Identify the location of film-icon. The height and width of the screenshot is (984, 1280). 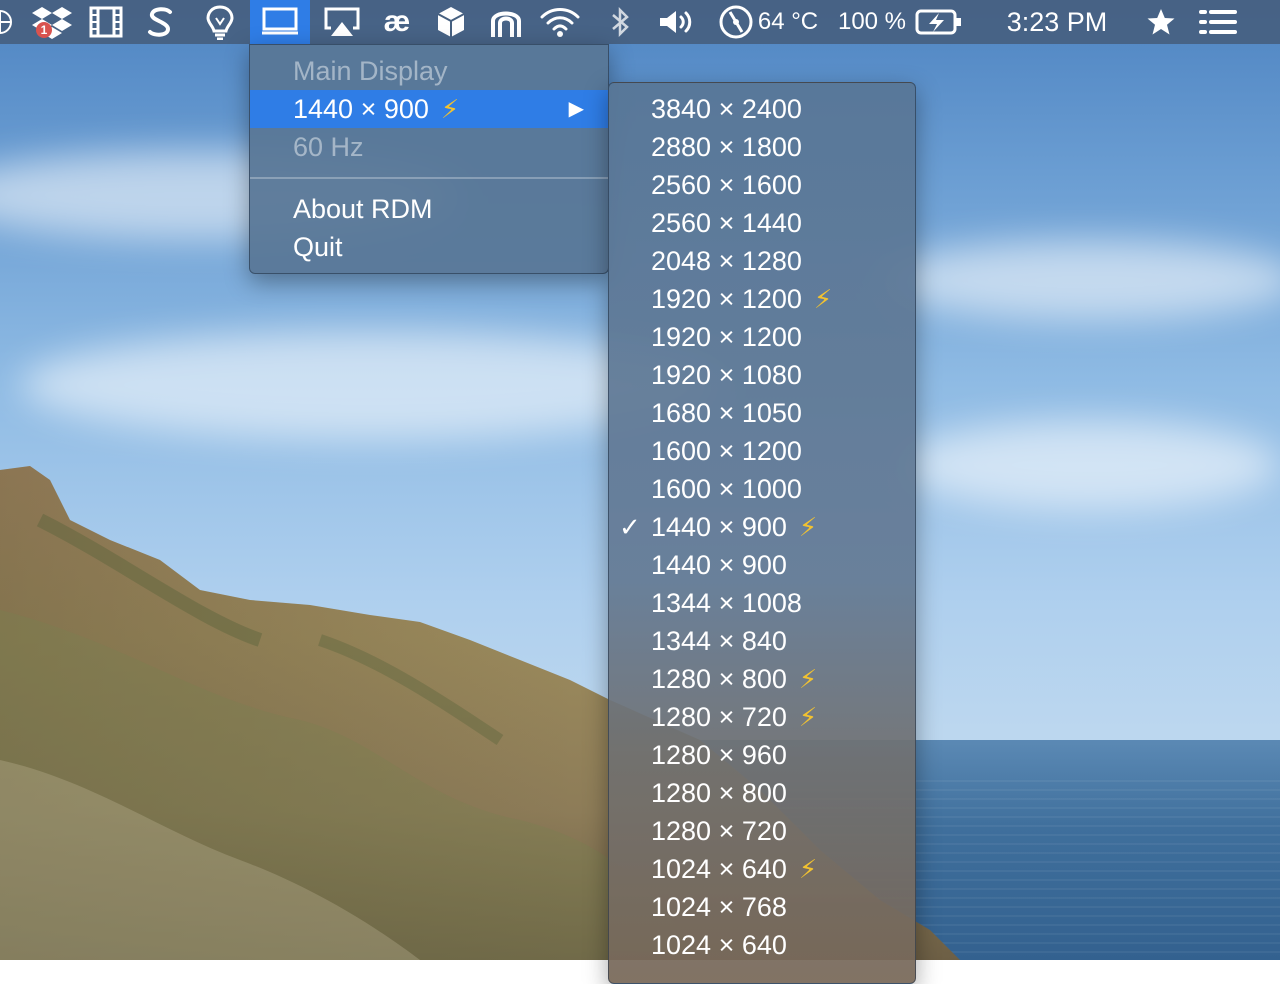
(106, 22).